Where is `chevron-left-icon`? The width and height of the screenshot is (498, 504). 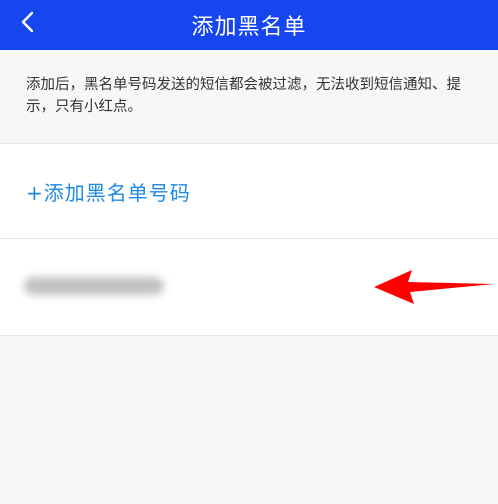 chevron-left-icon is located at coordinates (27, 22).